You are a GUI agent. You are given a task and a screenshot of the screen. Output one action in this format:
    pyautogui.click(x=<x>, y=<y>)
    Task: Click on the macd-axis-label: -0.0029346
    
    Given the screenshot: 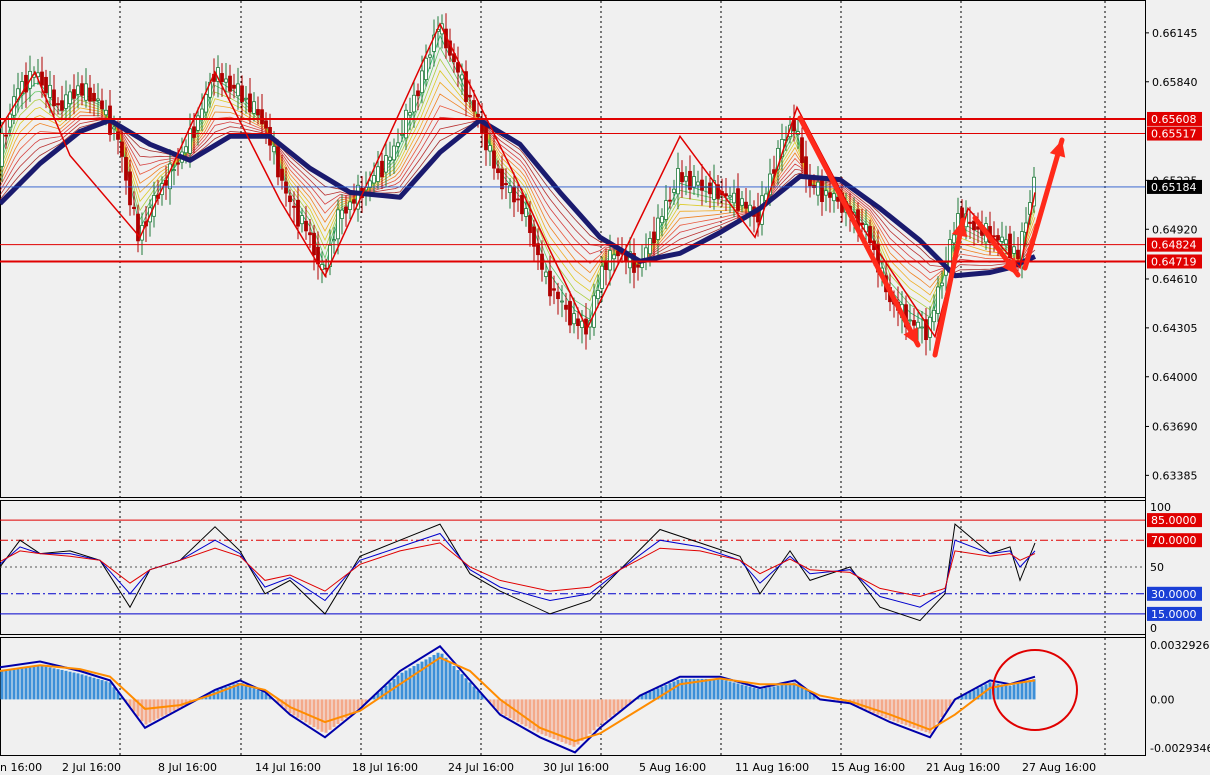 What is the action you would take?
    pyautogui.click(x=1180, y=748)
    